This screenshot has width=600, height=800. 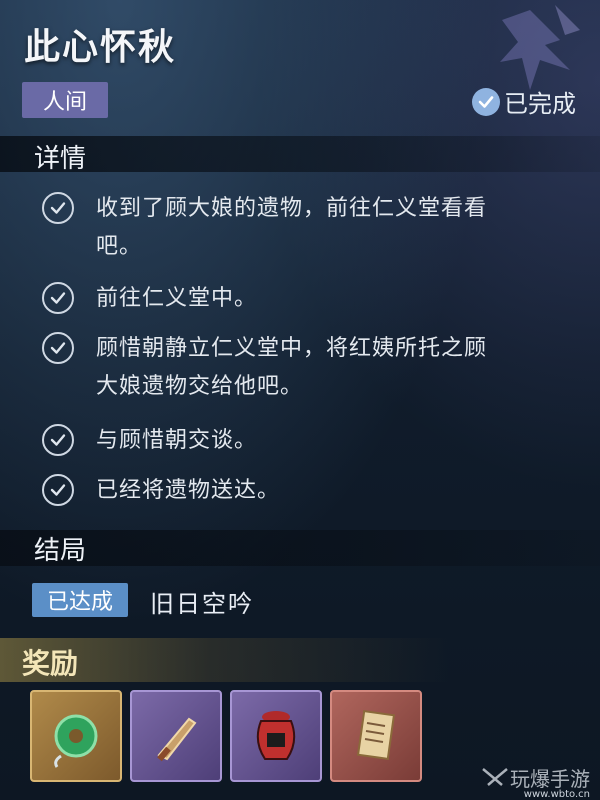 What do you see at coordinates (312, 299) in the screenshot?
I see `quest-step: 前往仁义堂中。` at bounding box center [312, 299].